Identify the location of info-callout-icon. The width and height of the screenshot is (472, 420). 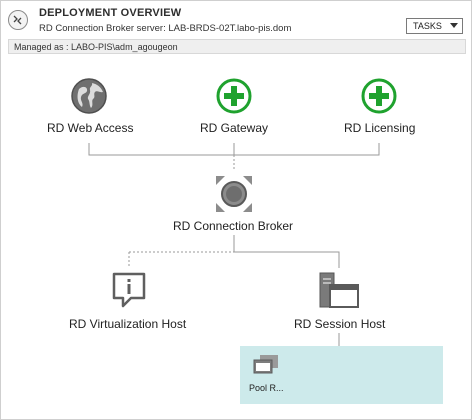
(129, 290).